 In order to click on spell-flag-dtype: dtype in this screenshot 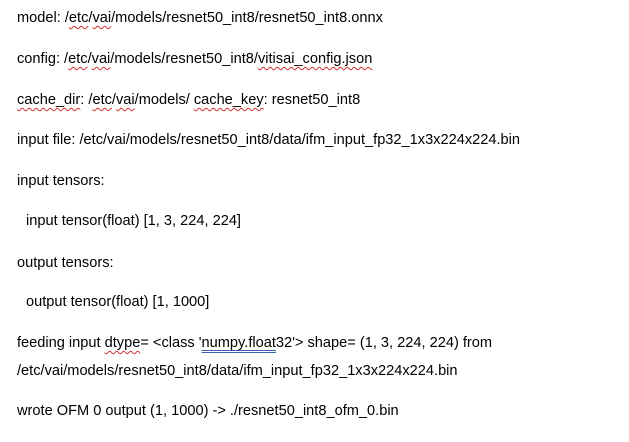, I will do `click(122, 343)`.